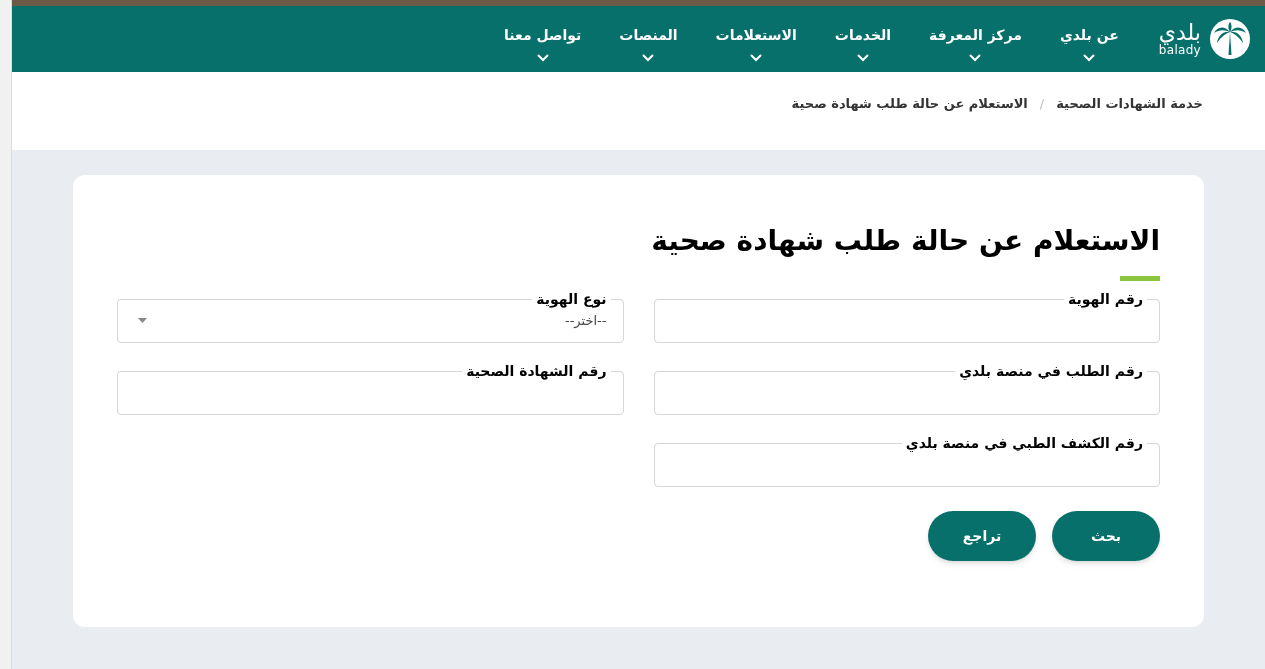 The height and width of the screenshot is (669, 1265). I want to click on breadcrumb-link: خدمة الشهادات الصحية, so click(1129, 104).